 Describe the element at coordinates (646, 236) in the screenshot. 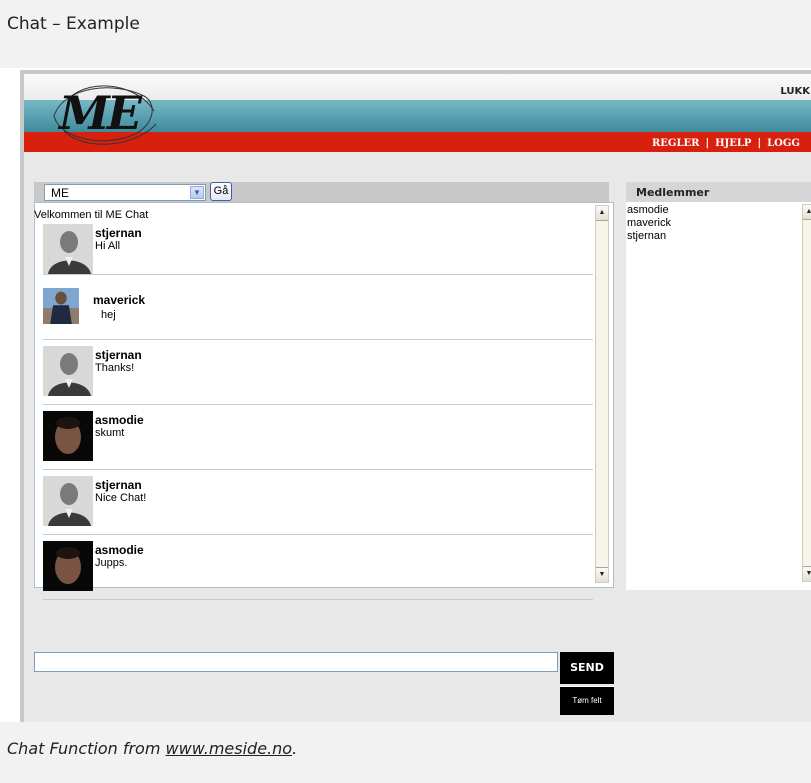

I see `member-item: stjernan` at that location.